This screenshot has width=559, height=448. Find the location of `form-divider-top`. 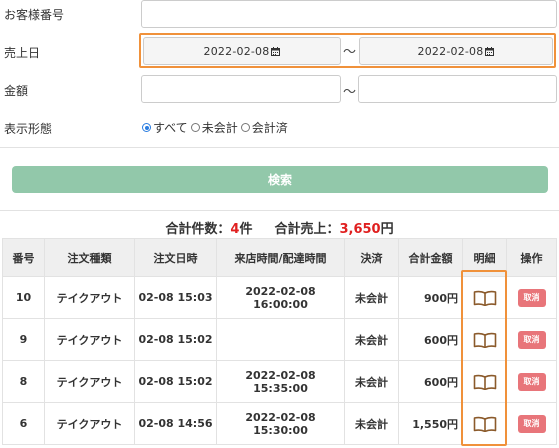

form-divider-top is located at coordinates (279, 147).